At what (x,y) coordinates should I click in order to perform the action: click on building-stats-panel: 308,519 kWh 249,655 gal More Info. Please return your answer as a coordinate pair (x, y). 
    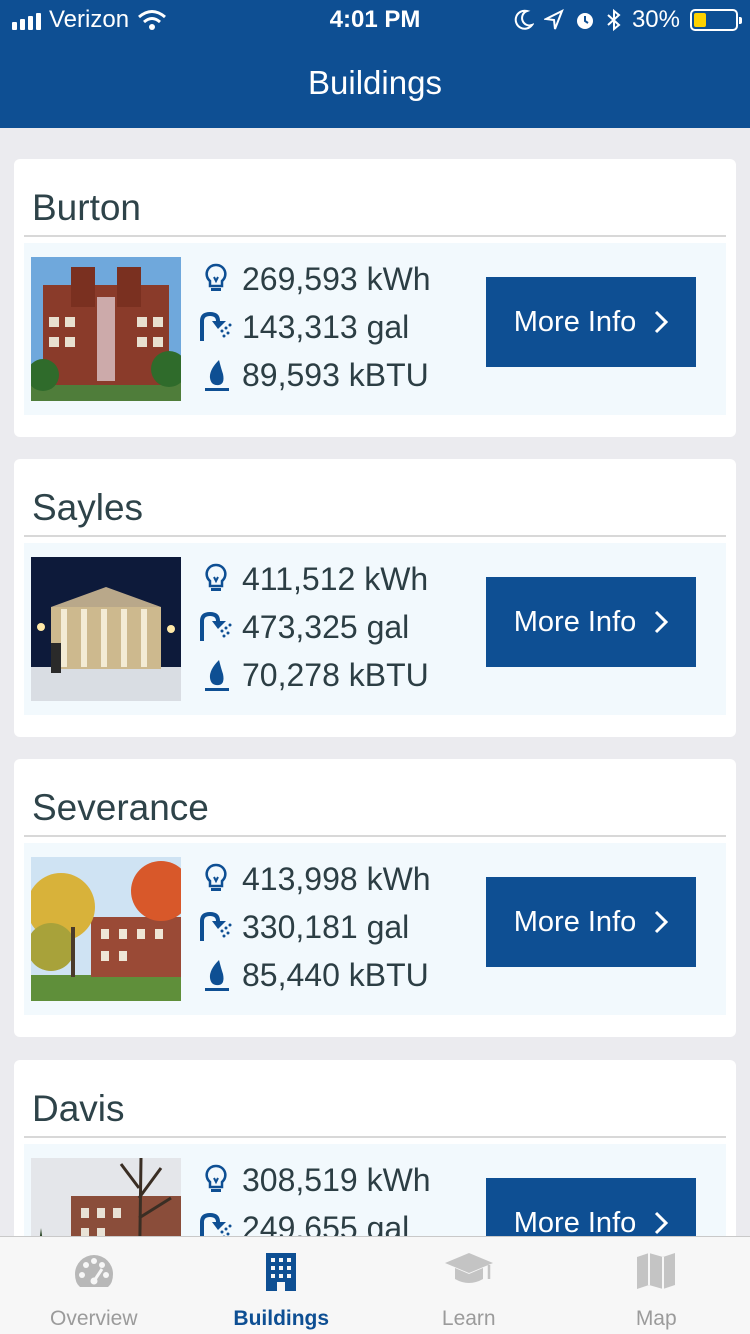
    Looking at the image, I should click on (375, 1190).